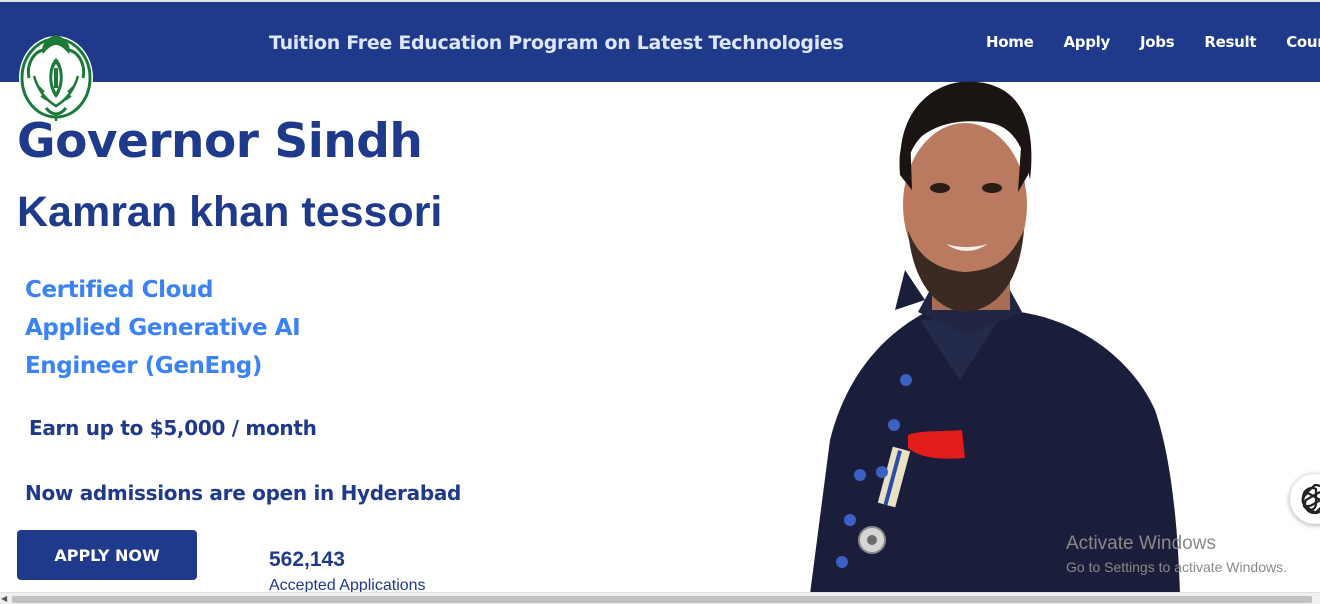  What do you see at coordinates (119, 290) in the screenshot?
I see `course-item: Certified Cloud` at bounding box center [119, 290].